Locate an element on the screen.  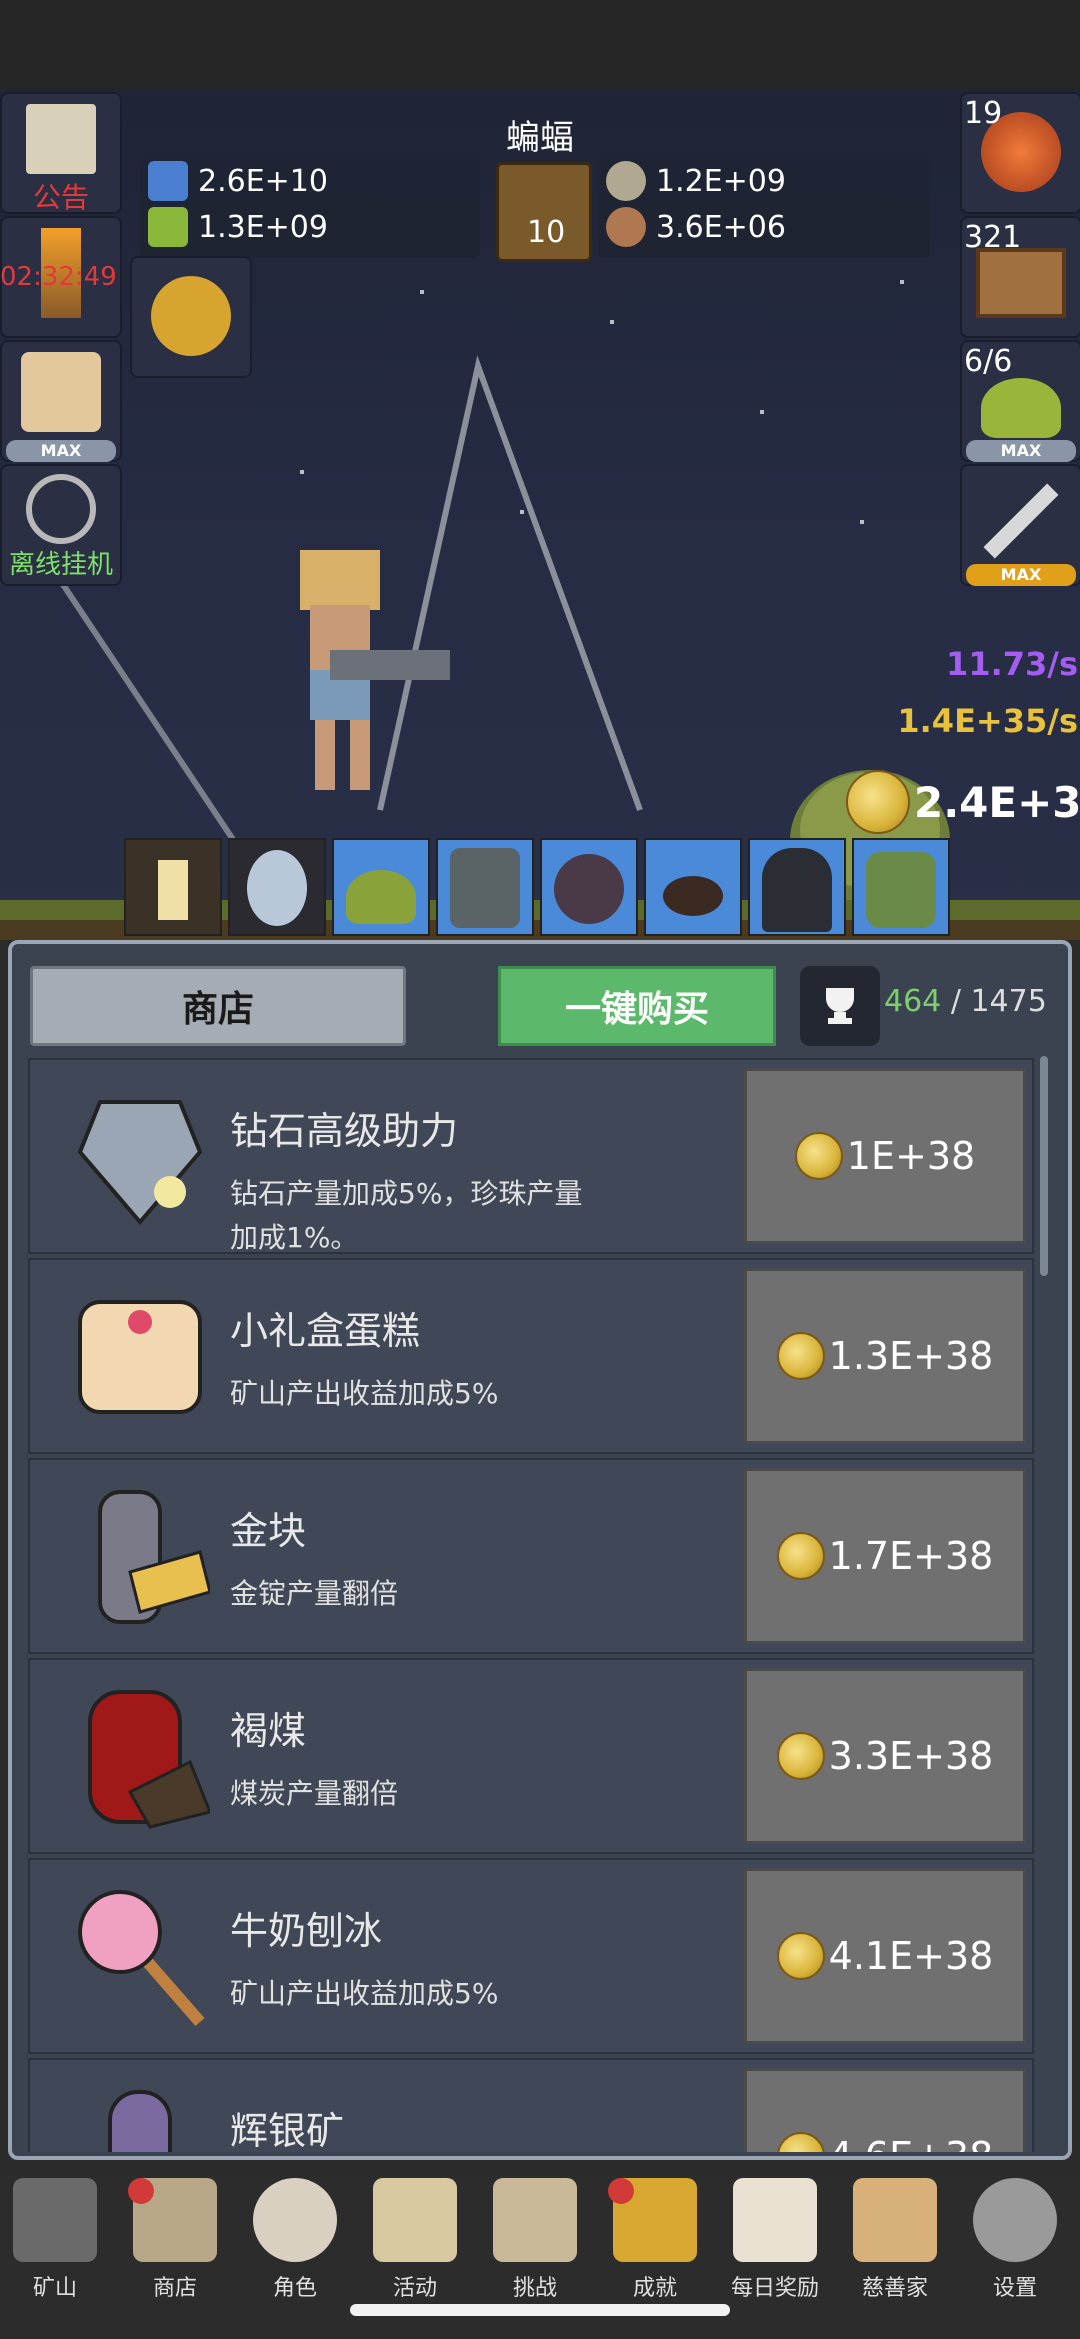
treasure-chest-icon is located at coordinates (1021, 283).